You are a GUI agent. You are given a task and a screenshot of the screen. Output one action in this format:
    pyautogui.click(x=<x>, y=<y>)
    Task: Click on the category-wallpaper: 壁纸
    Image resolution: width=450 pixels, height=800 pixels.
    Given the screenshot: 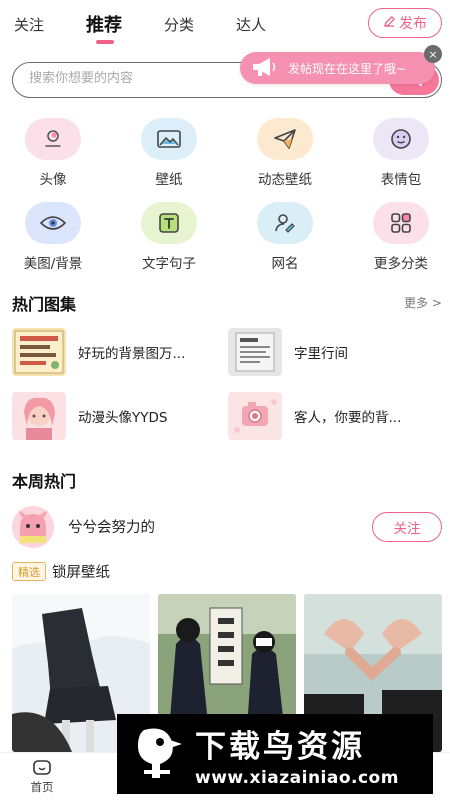 What is the action you would take?
    pyautogui.click(x=169, y=153)
    